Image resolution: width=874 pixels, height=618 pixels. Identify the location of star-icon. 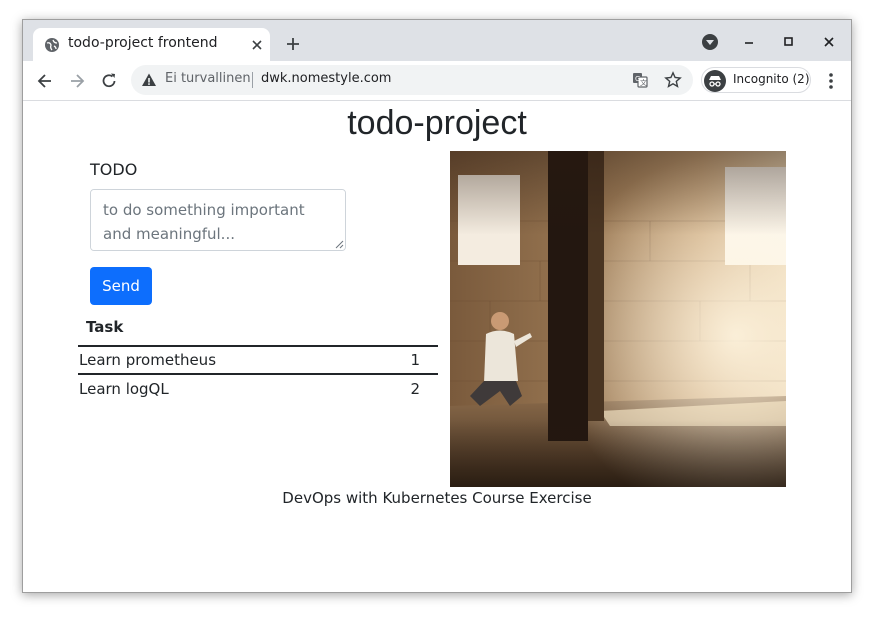
(673, 80).